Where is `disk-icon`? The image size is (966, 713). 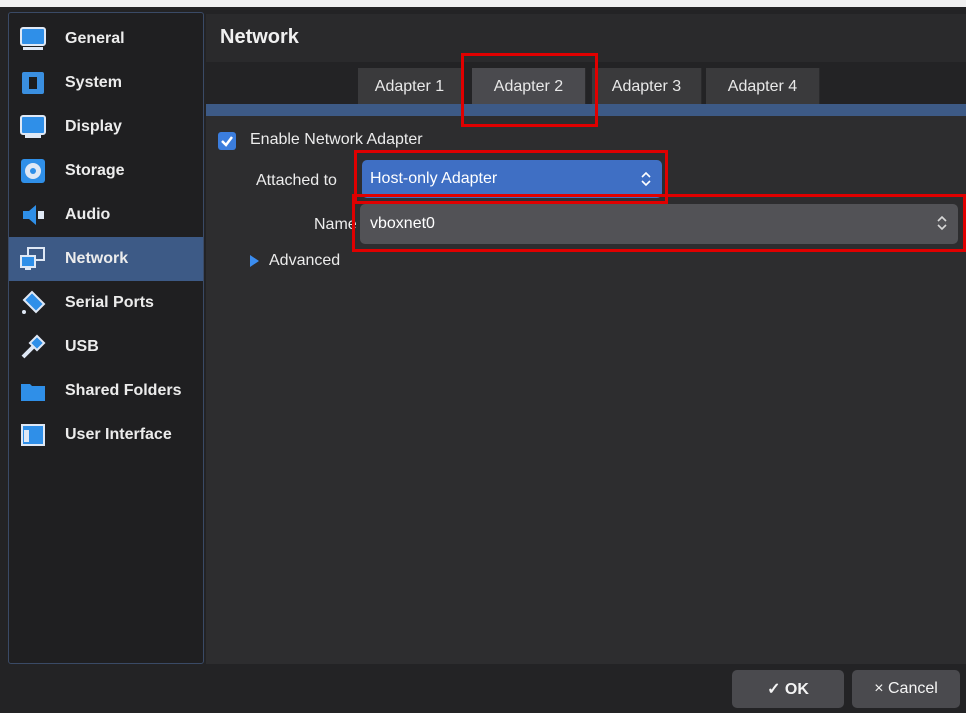
disk-icon is located at coordinates (33, 171).